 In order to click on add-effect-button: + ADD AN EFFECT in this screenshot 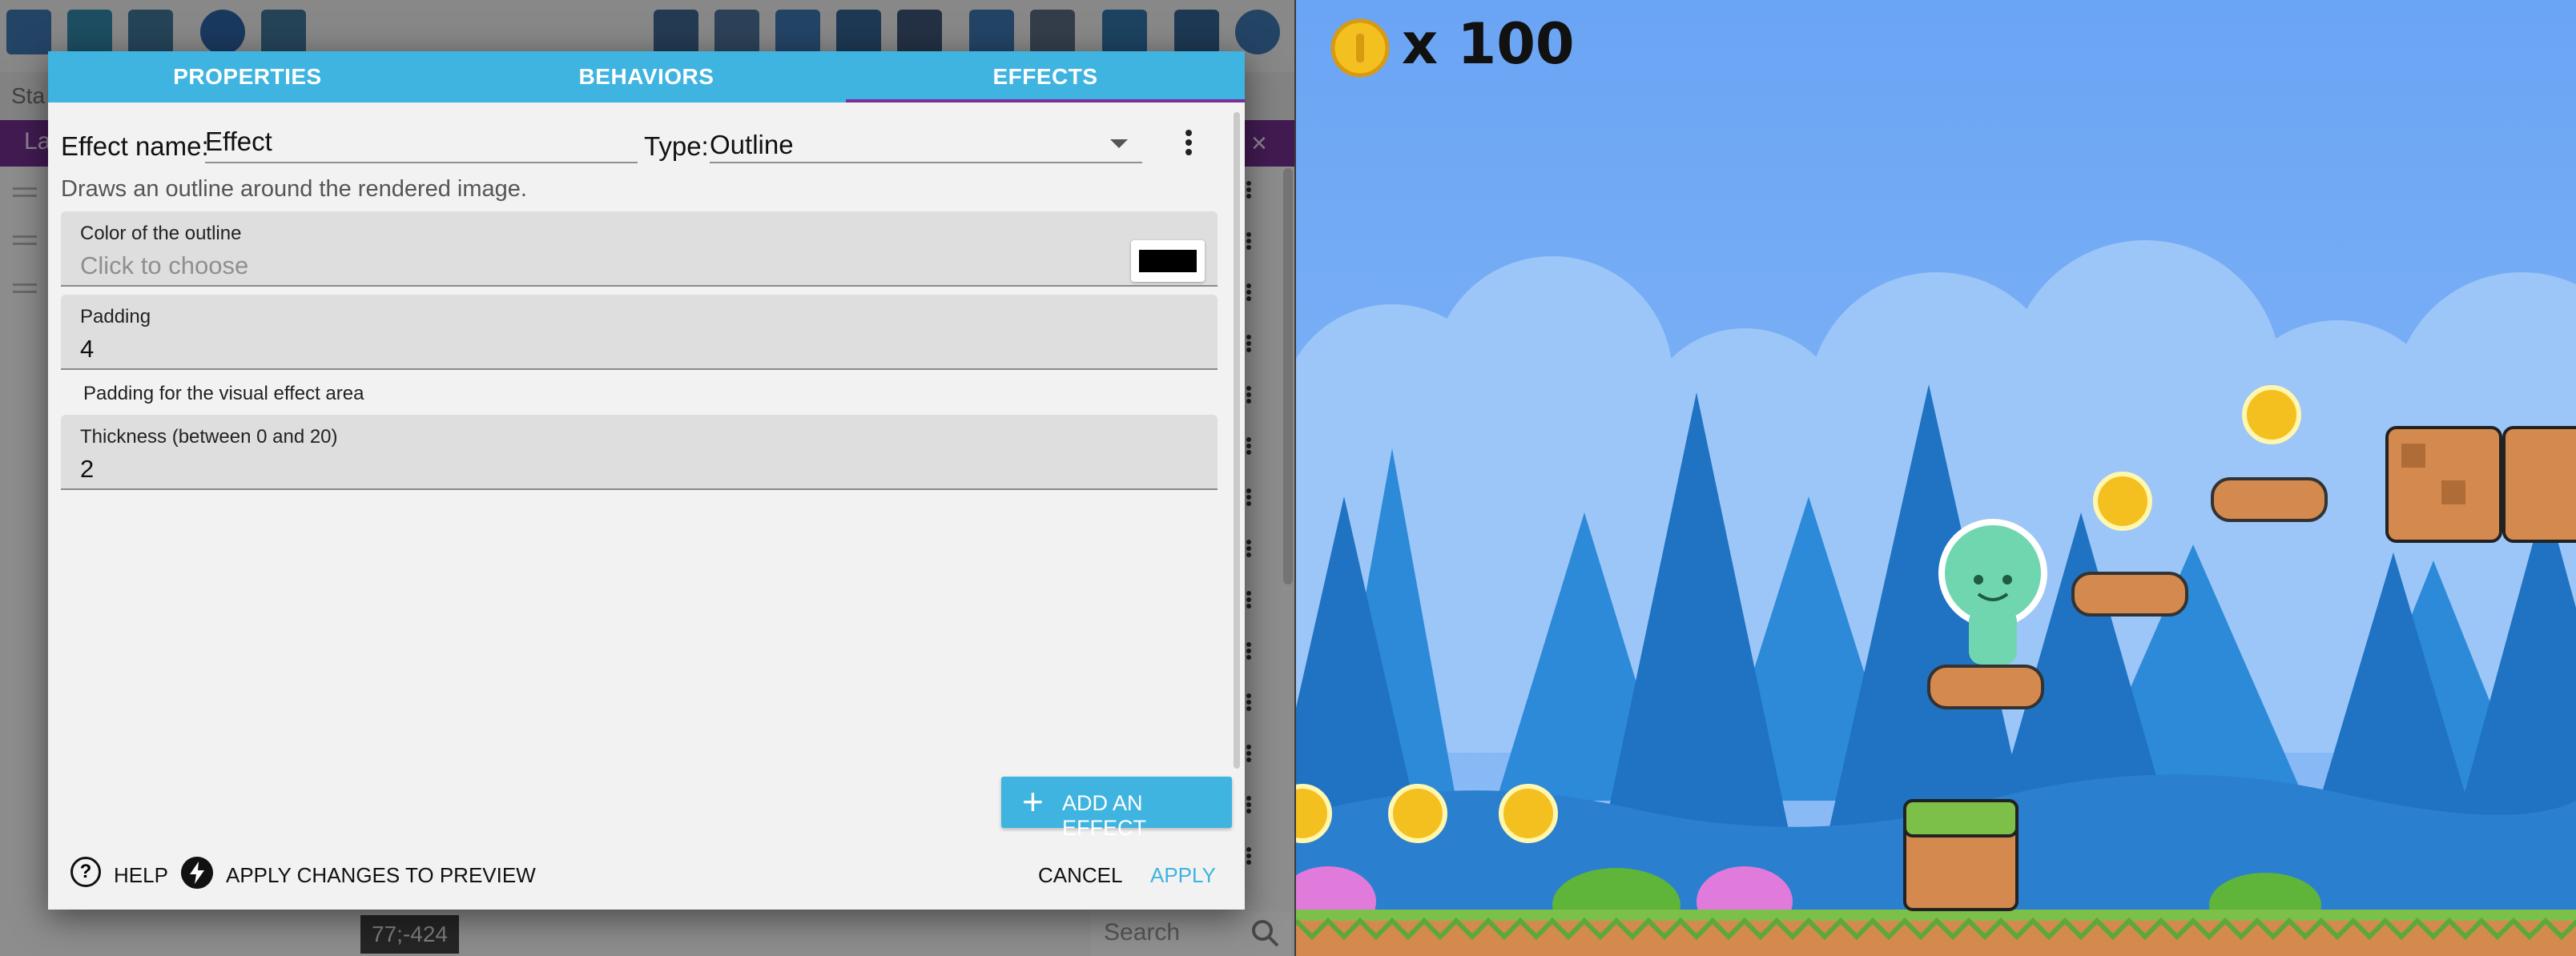, I will do `click(1116, 808)`.